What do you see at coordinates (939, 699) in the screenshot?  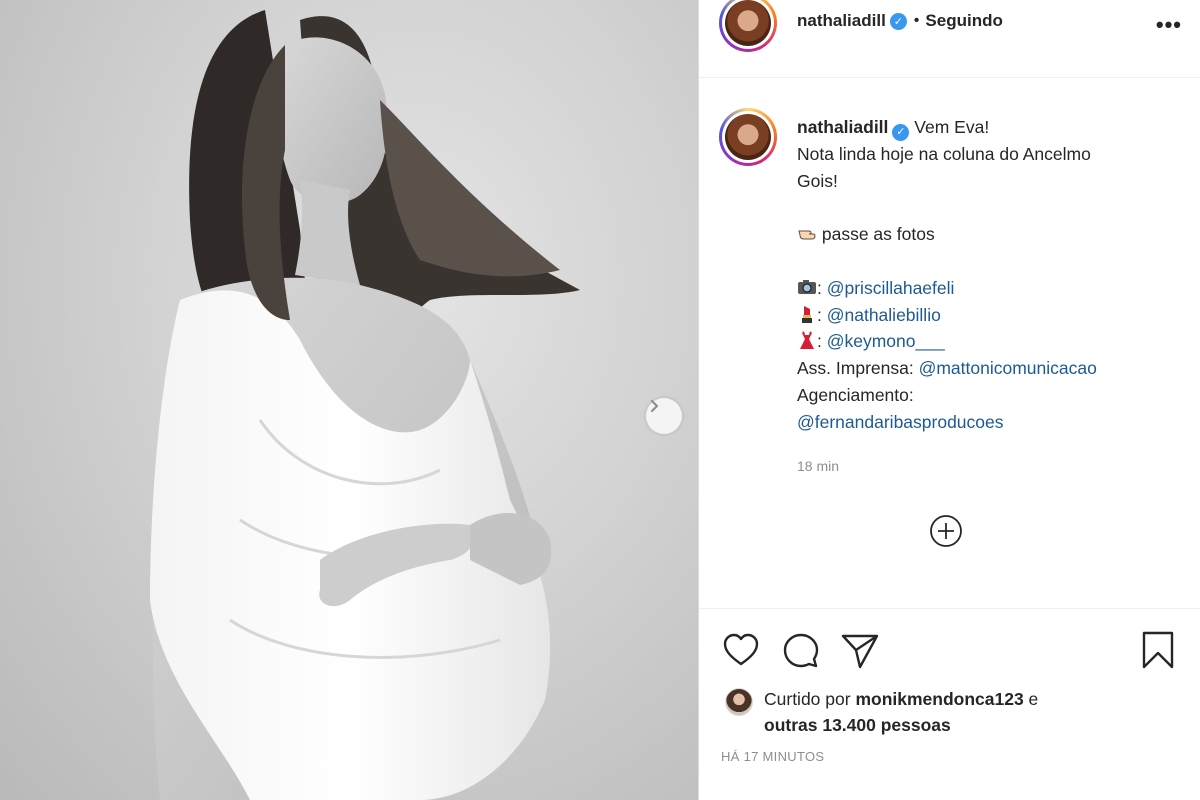 I see `liker-username: monikmendonca123` at bounding box center [939, 699].